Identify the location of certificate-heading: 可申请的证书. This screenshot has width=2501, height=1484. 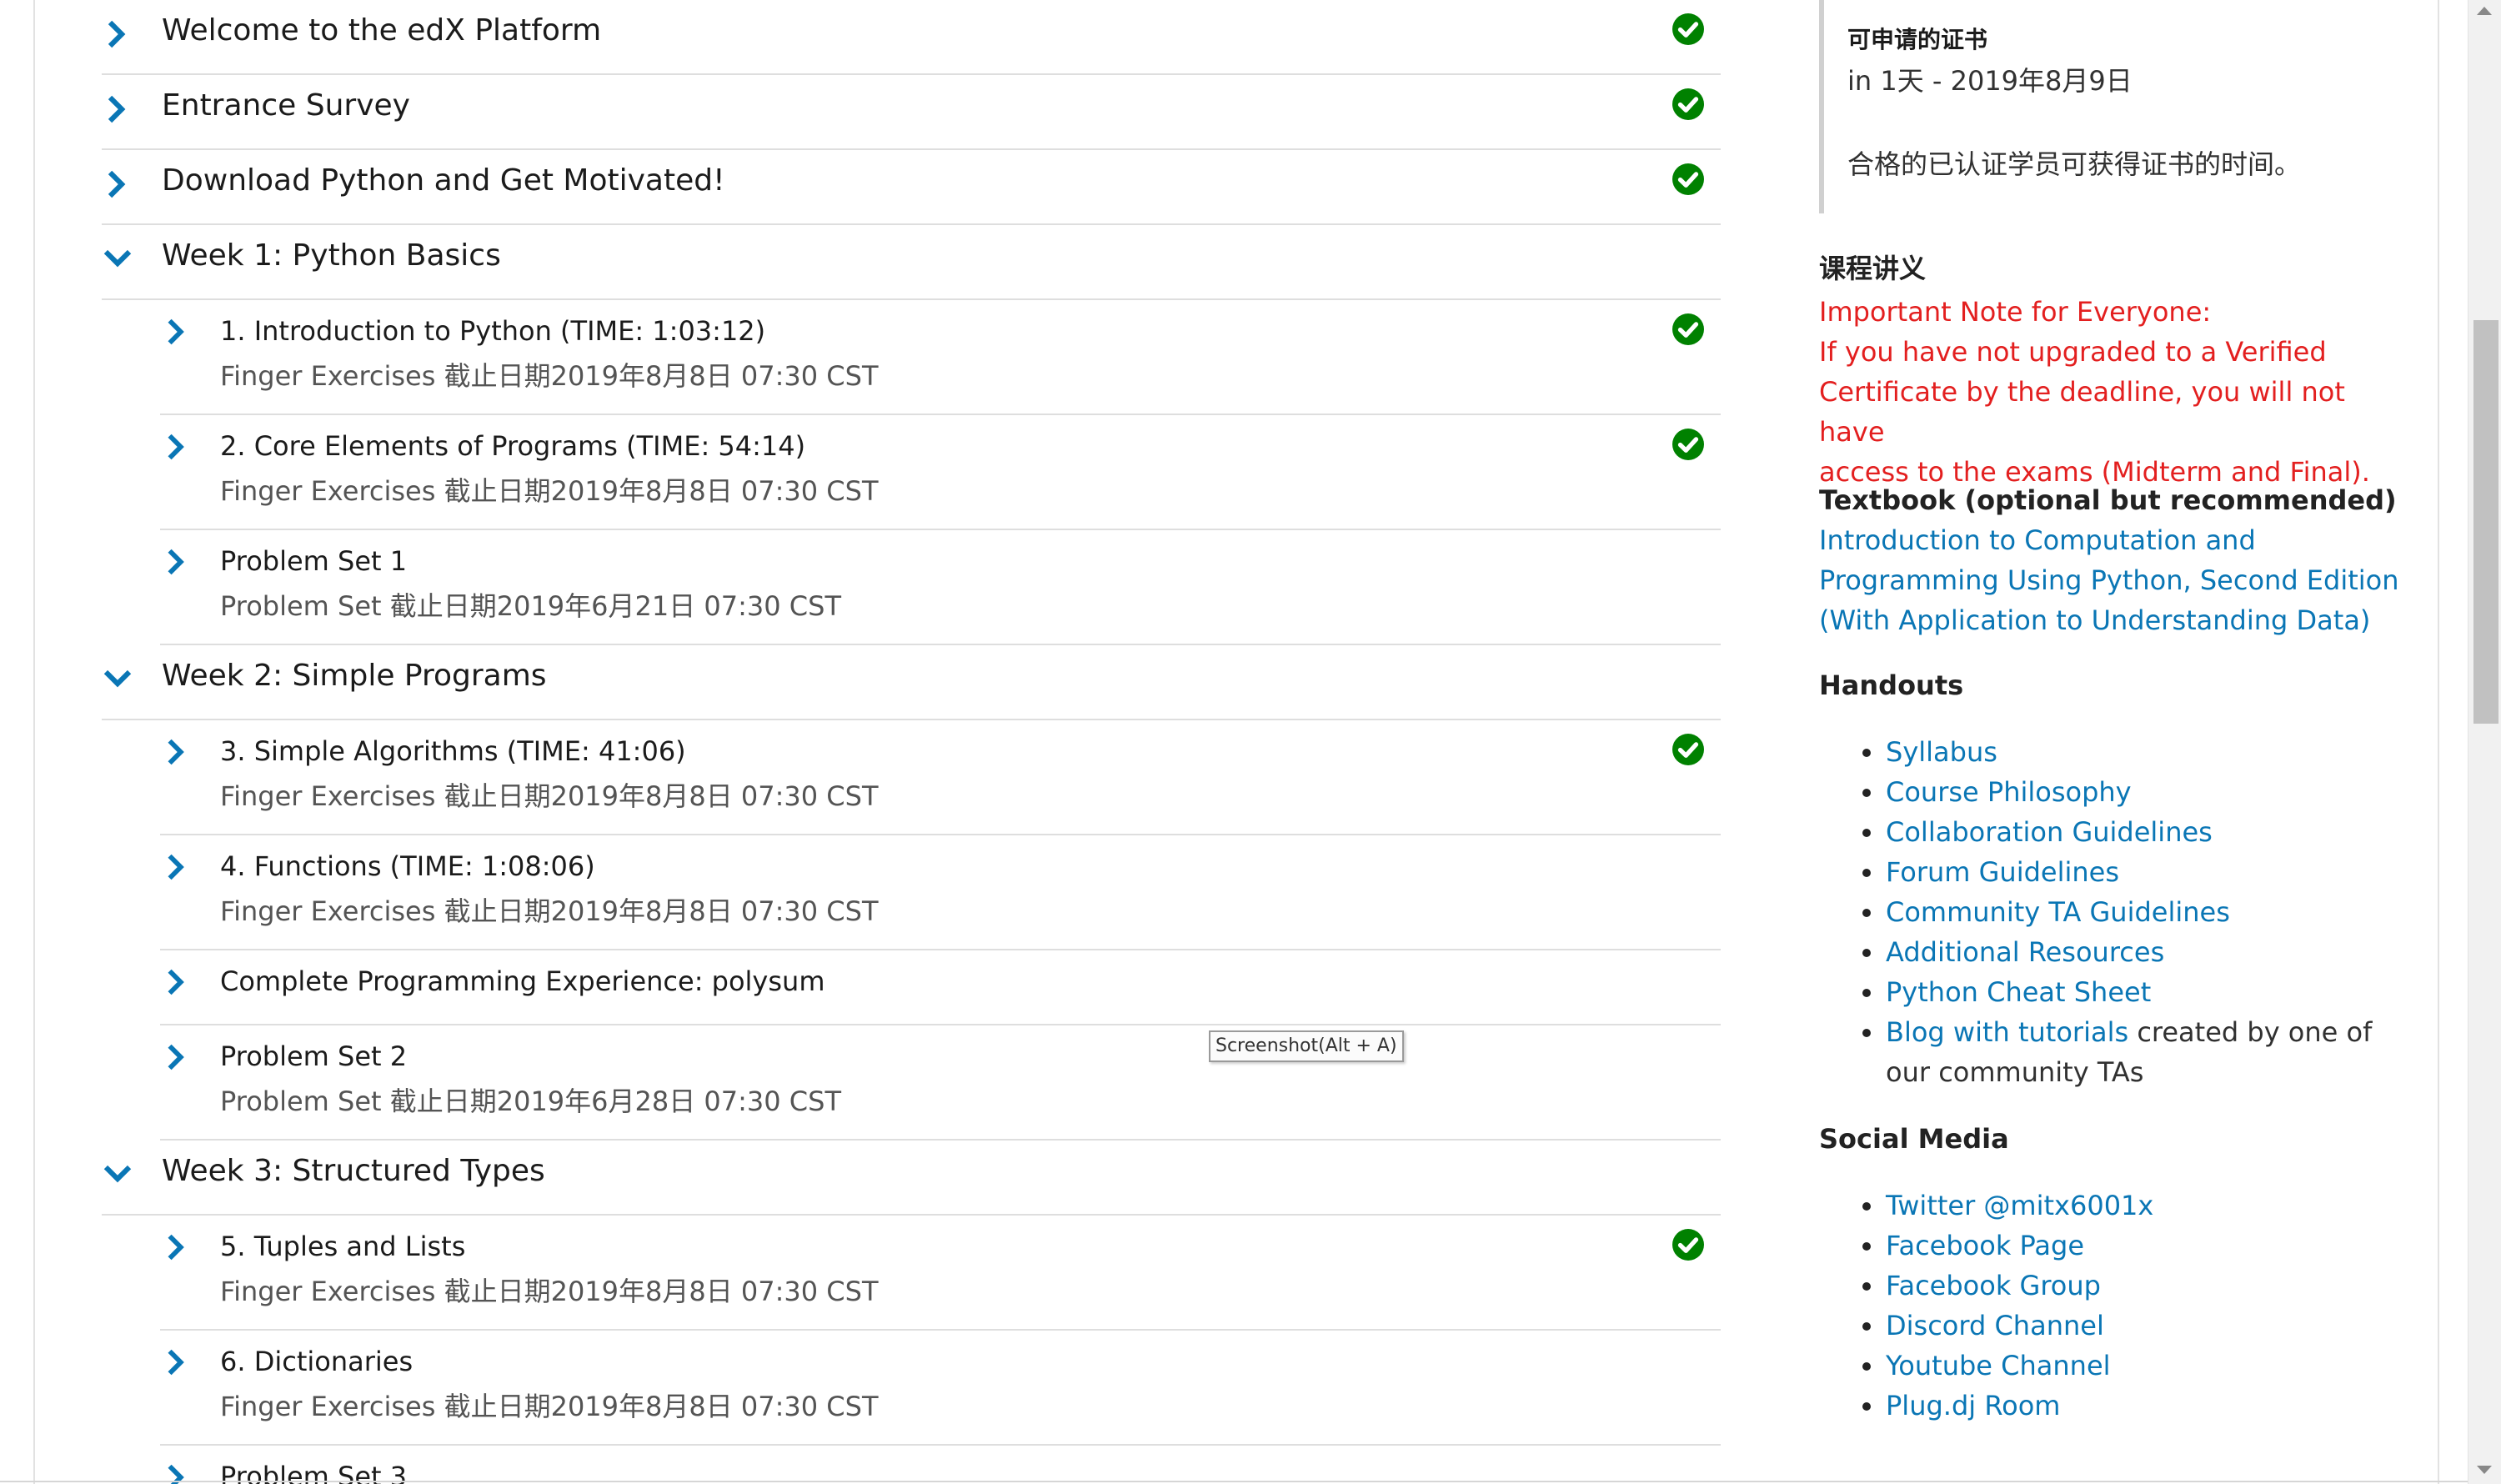
(1918, 39).